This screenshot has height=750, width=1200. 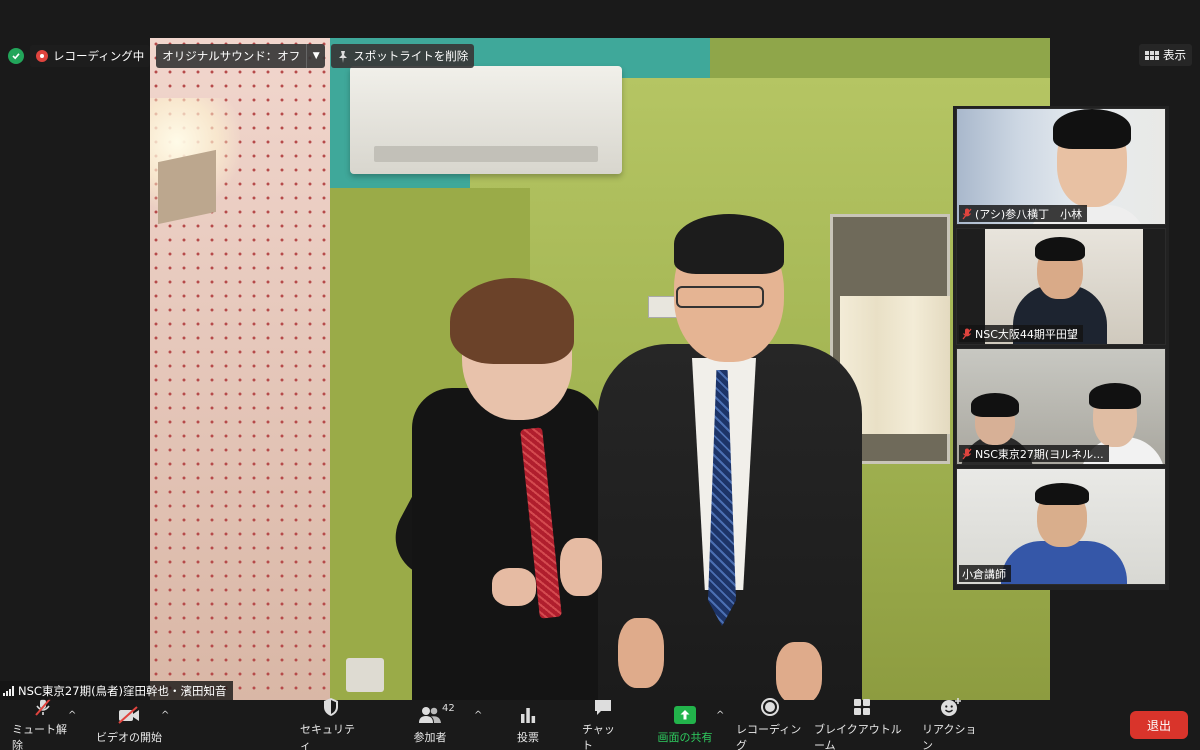 What do you see at coordinates (1174, 55) in the screenshot?
I see `view-label: 表示` at bounding box center [1174, 55].